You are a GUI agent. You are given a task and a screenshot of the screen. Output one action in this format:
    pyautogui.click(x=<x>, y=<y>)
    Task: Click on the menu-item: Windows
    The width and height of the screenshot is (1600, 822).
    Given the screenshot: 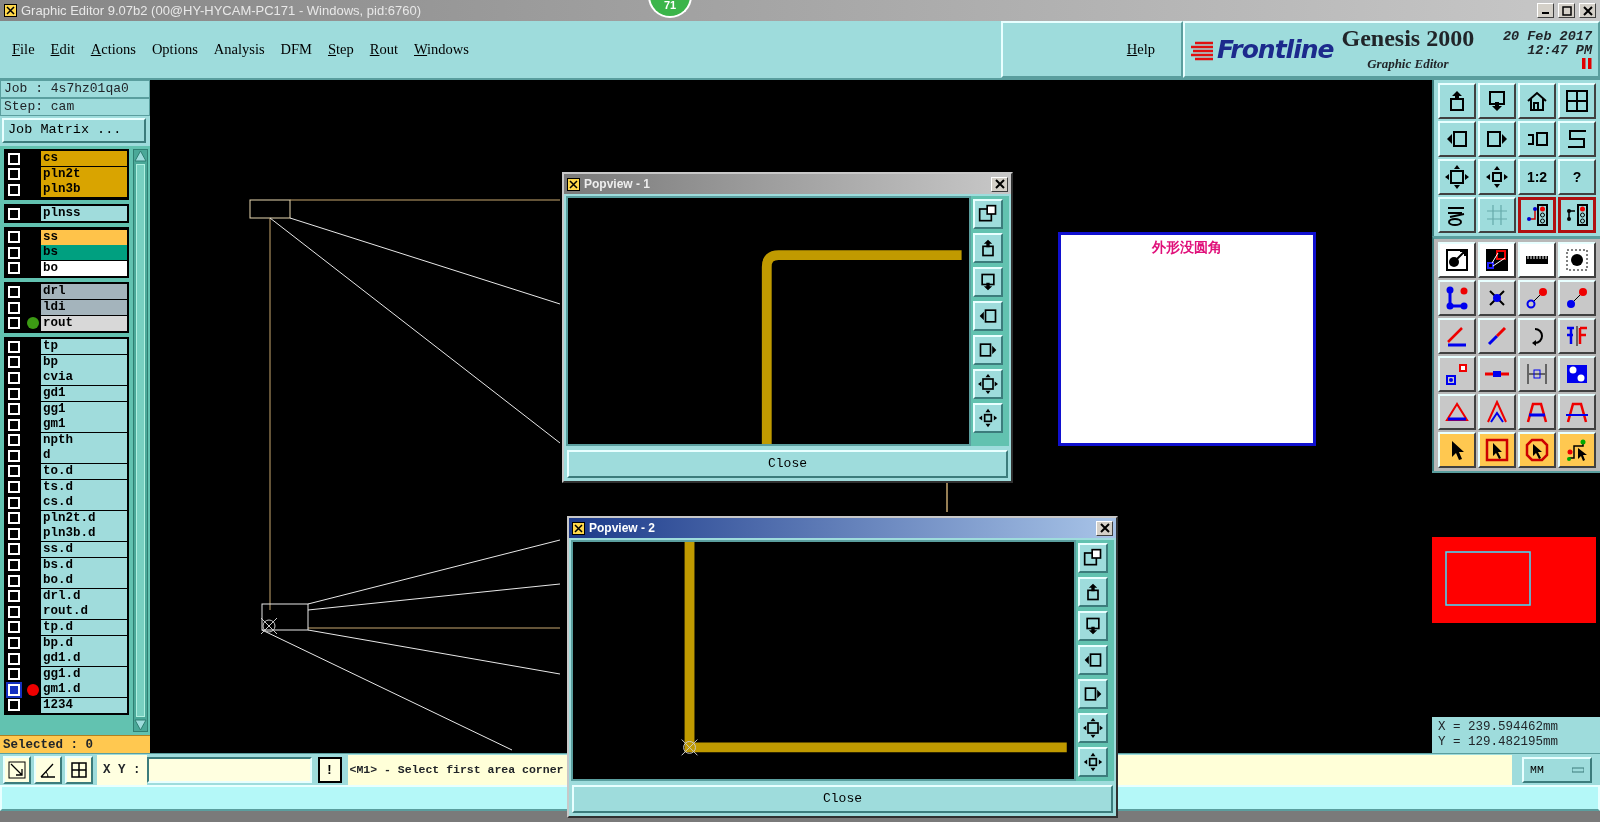 What is the action you would take?
    pyautogui.click(x=441, y=49)
    